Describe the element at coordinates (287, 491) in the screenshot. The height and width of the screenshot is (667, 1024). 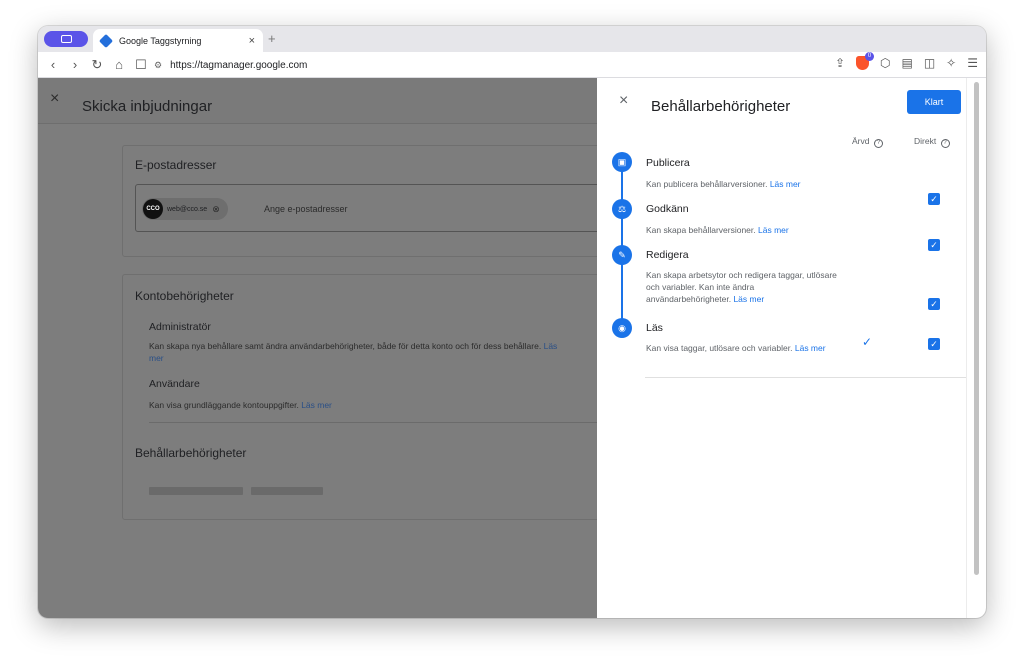
I see `redacted-container-id` at that location.